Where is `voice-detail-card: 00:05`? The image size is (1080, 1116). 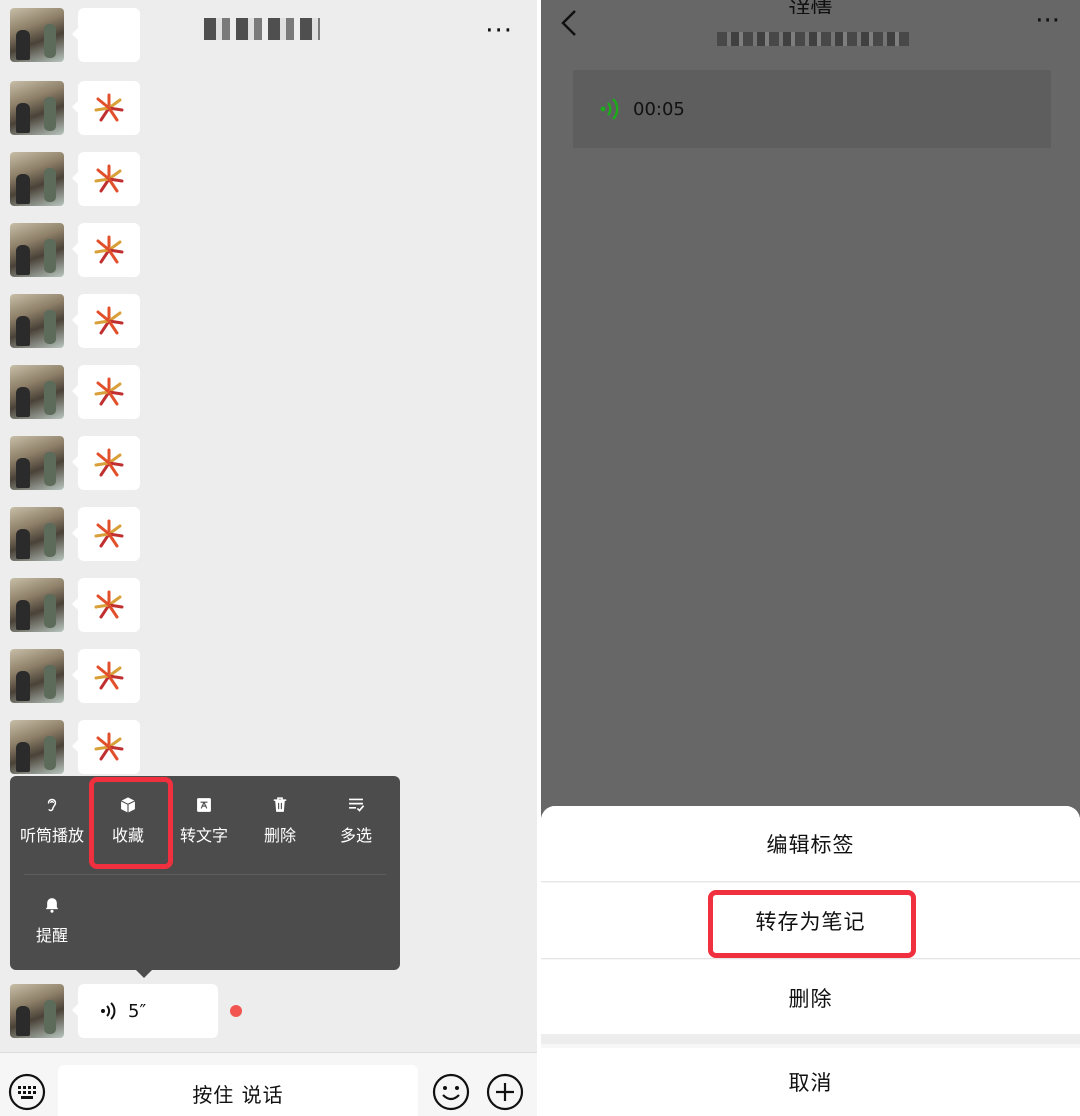
voice-detail-card: 00:05 is located at coordinates (812, 109).